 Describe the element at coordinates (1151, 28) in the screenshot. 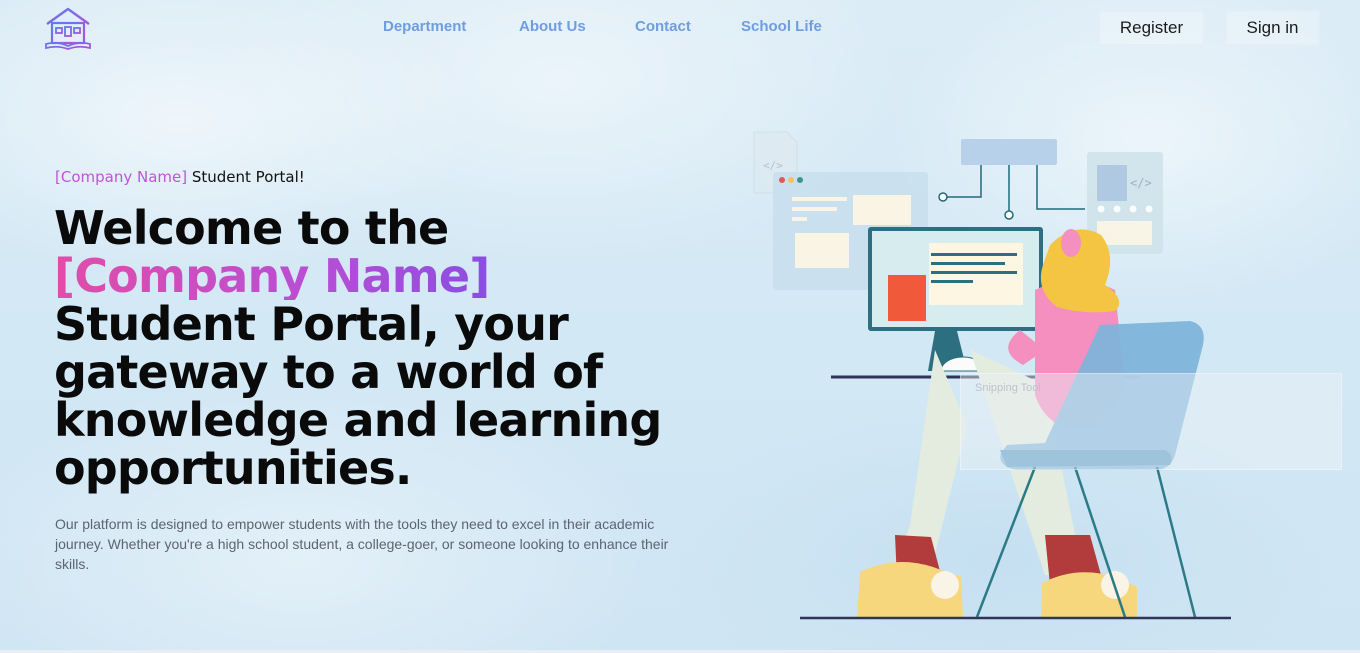

I see `register-button: Register` at that location.